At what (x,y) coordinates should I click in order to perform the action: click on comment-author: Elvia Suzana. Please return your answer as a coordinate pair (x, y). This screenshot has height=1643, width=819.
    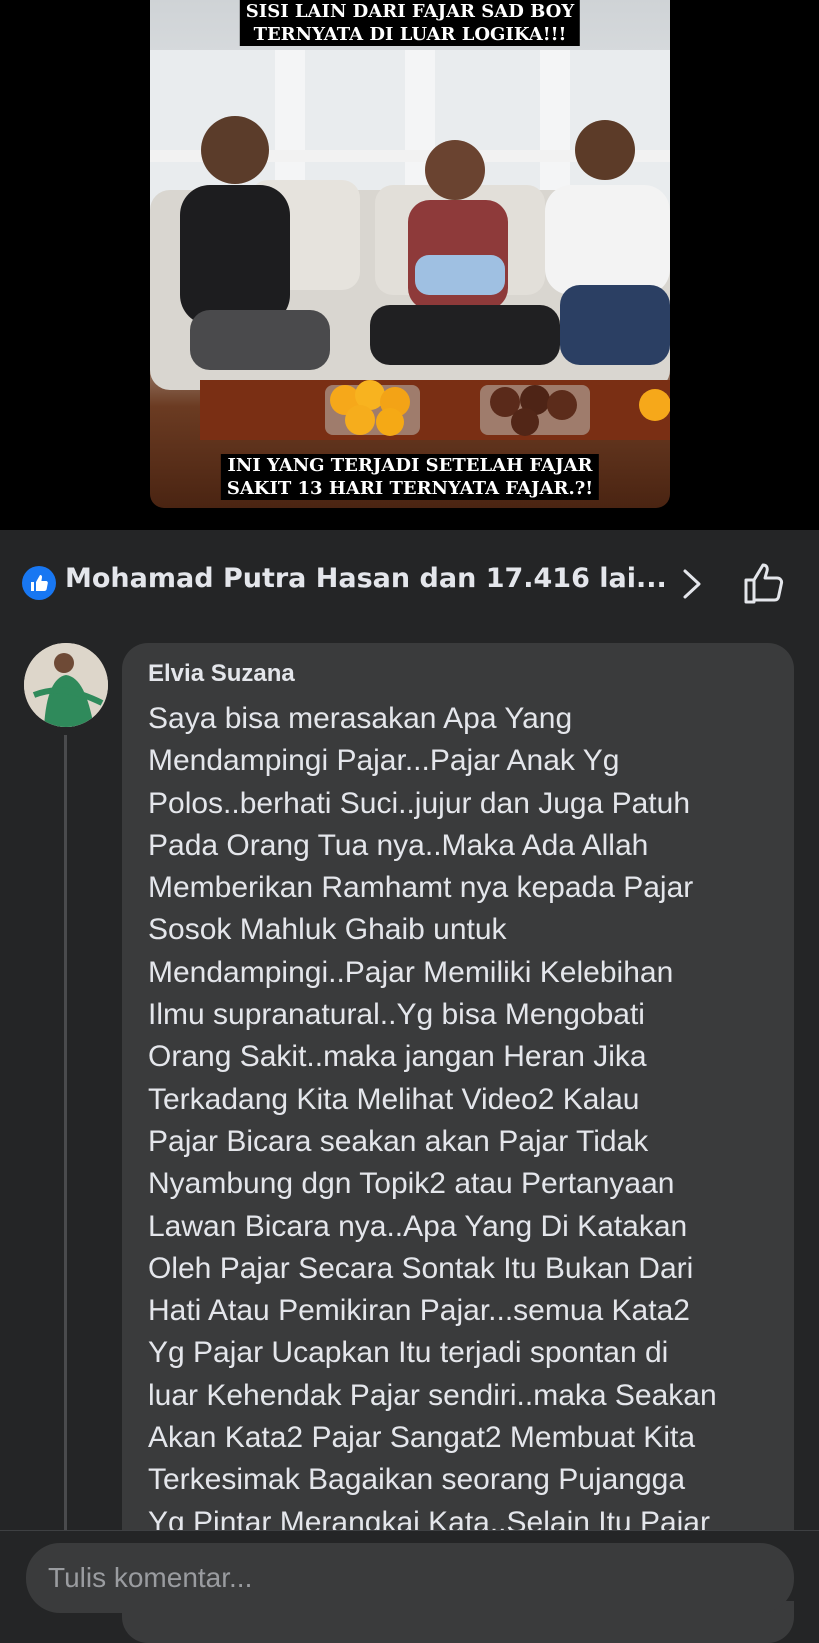
    Looking at the image, I should click on (221, 674).